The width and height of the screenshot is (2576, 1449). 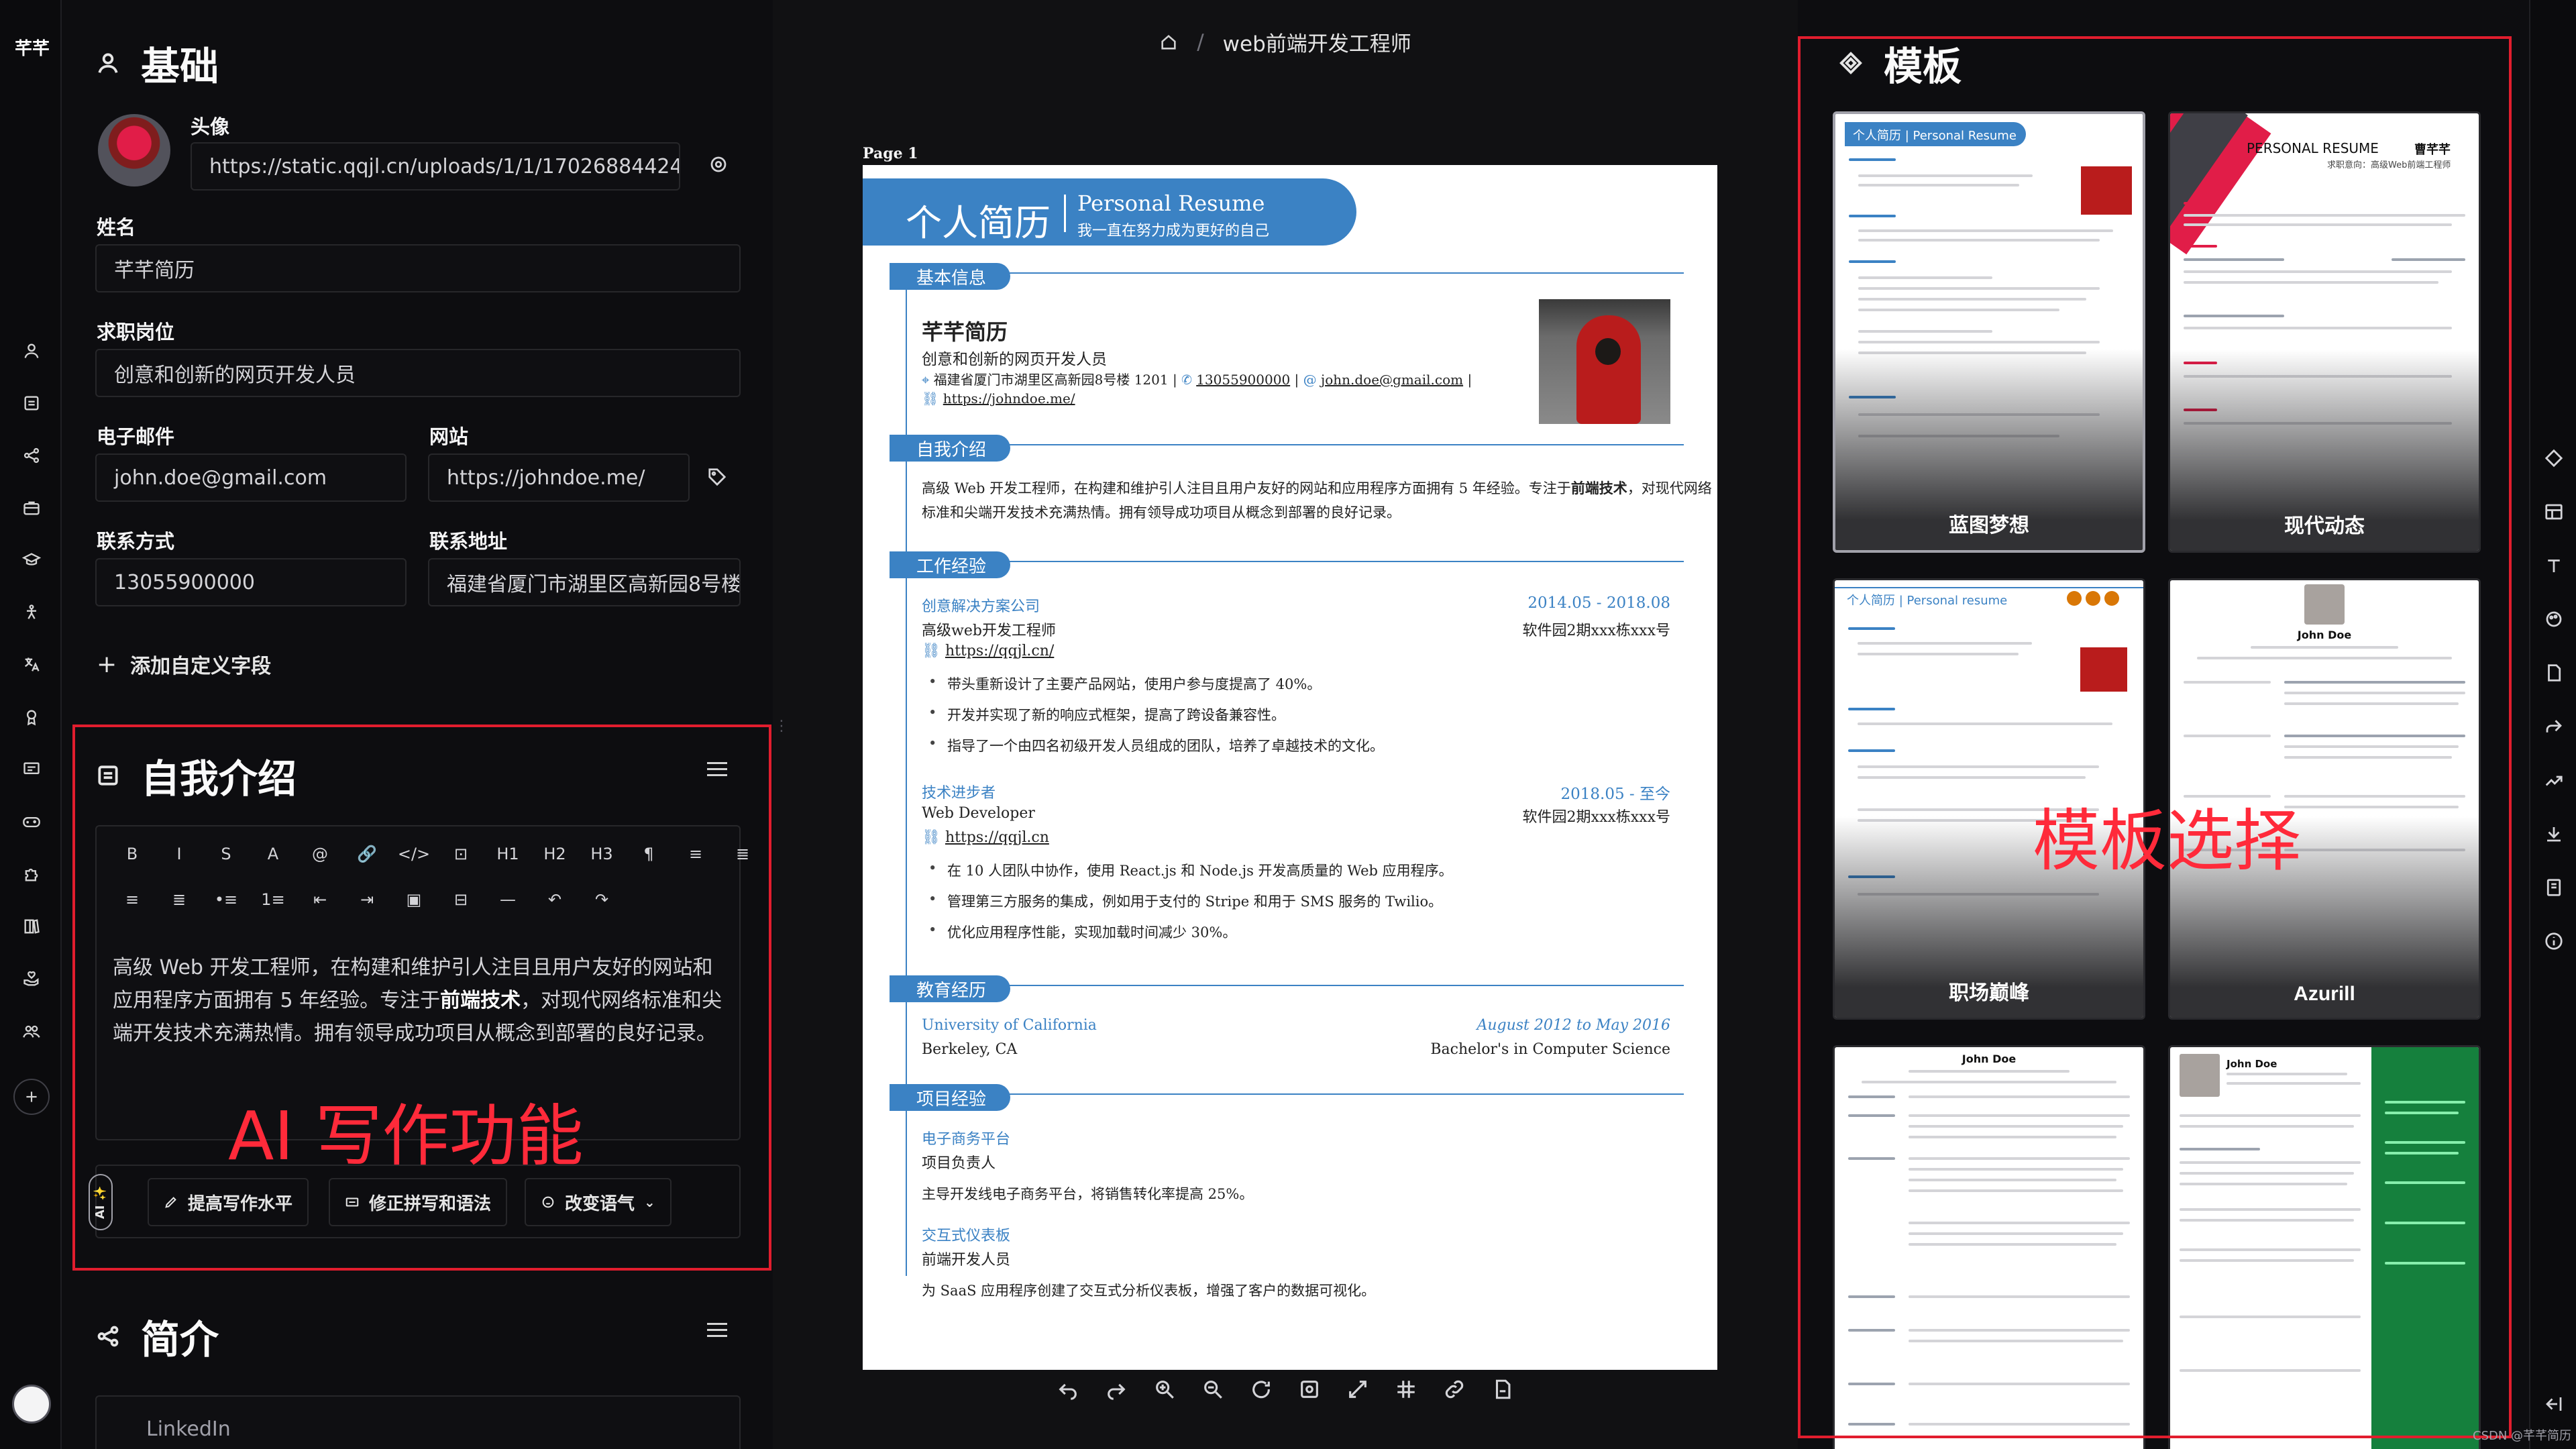 I want to click on undo-icon, so click(x=1068, y=1389).